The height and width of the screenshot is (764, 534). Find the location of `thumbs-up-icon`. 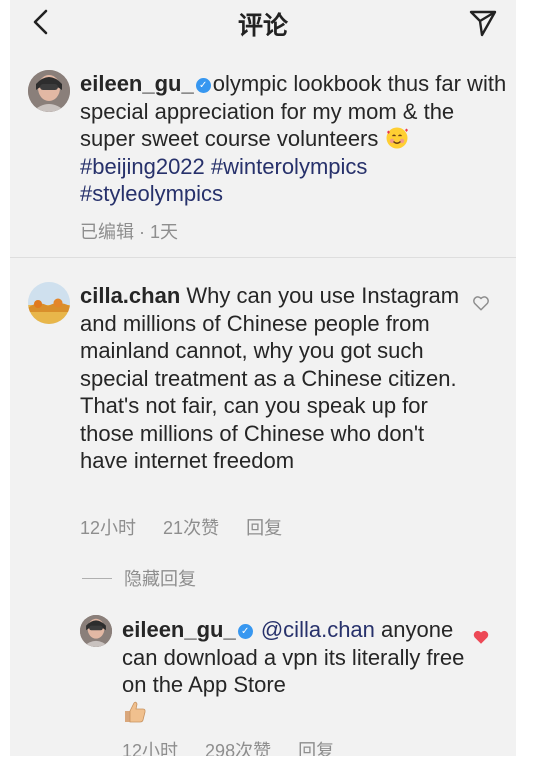

thumbs-up-icon is located at coordinates (135, 711).